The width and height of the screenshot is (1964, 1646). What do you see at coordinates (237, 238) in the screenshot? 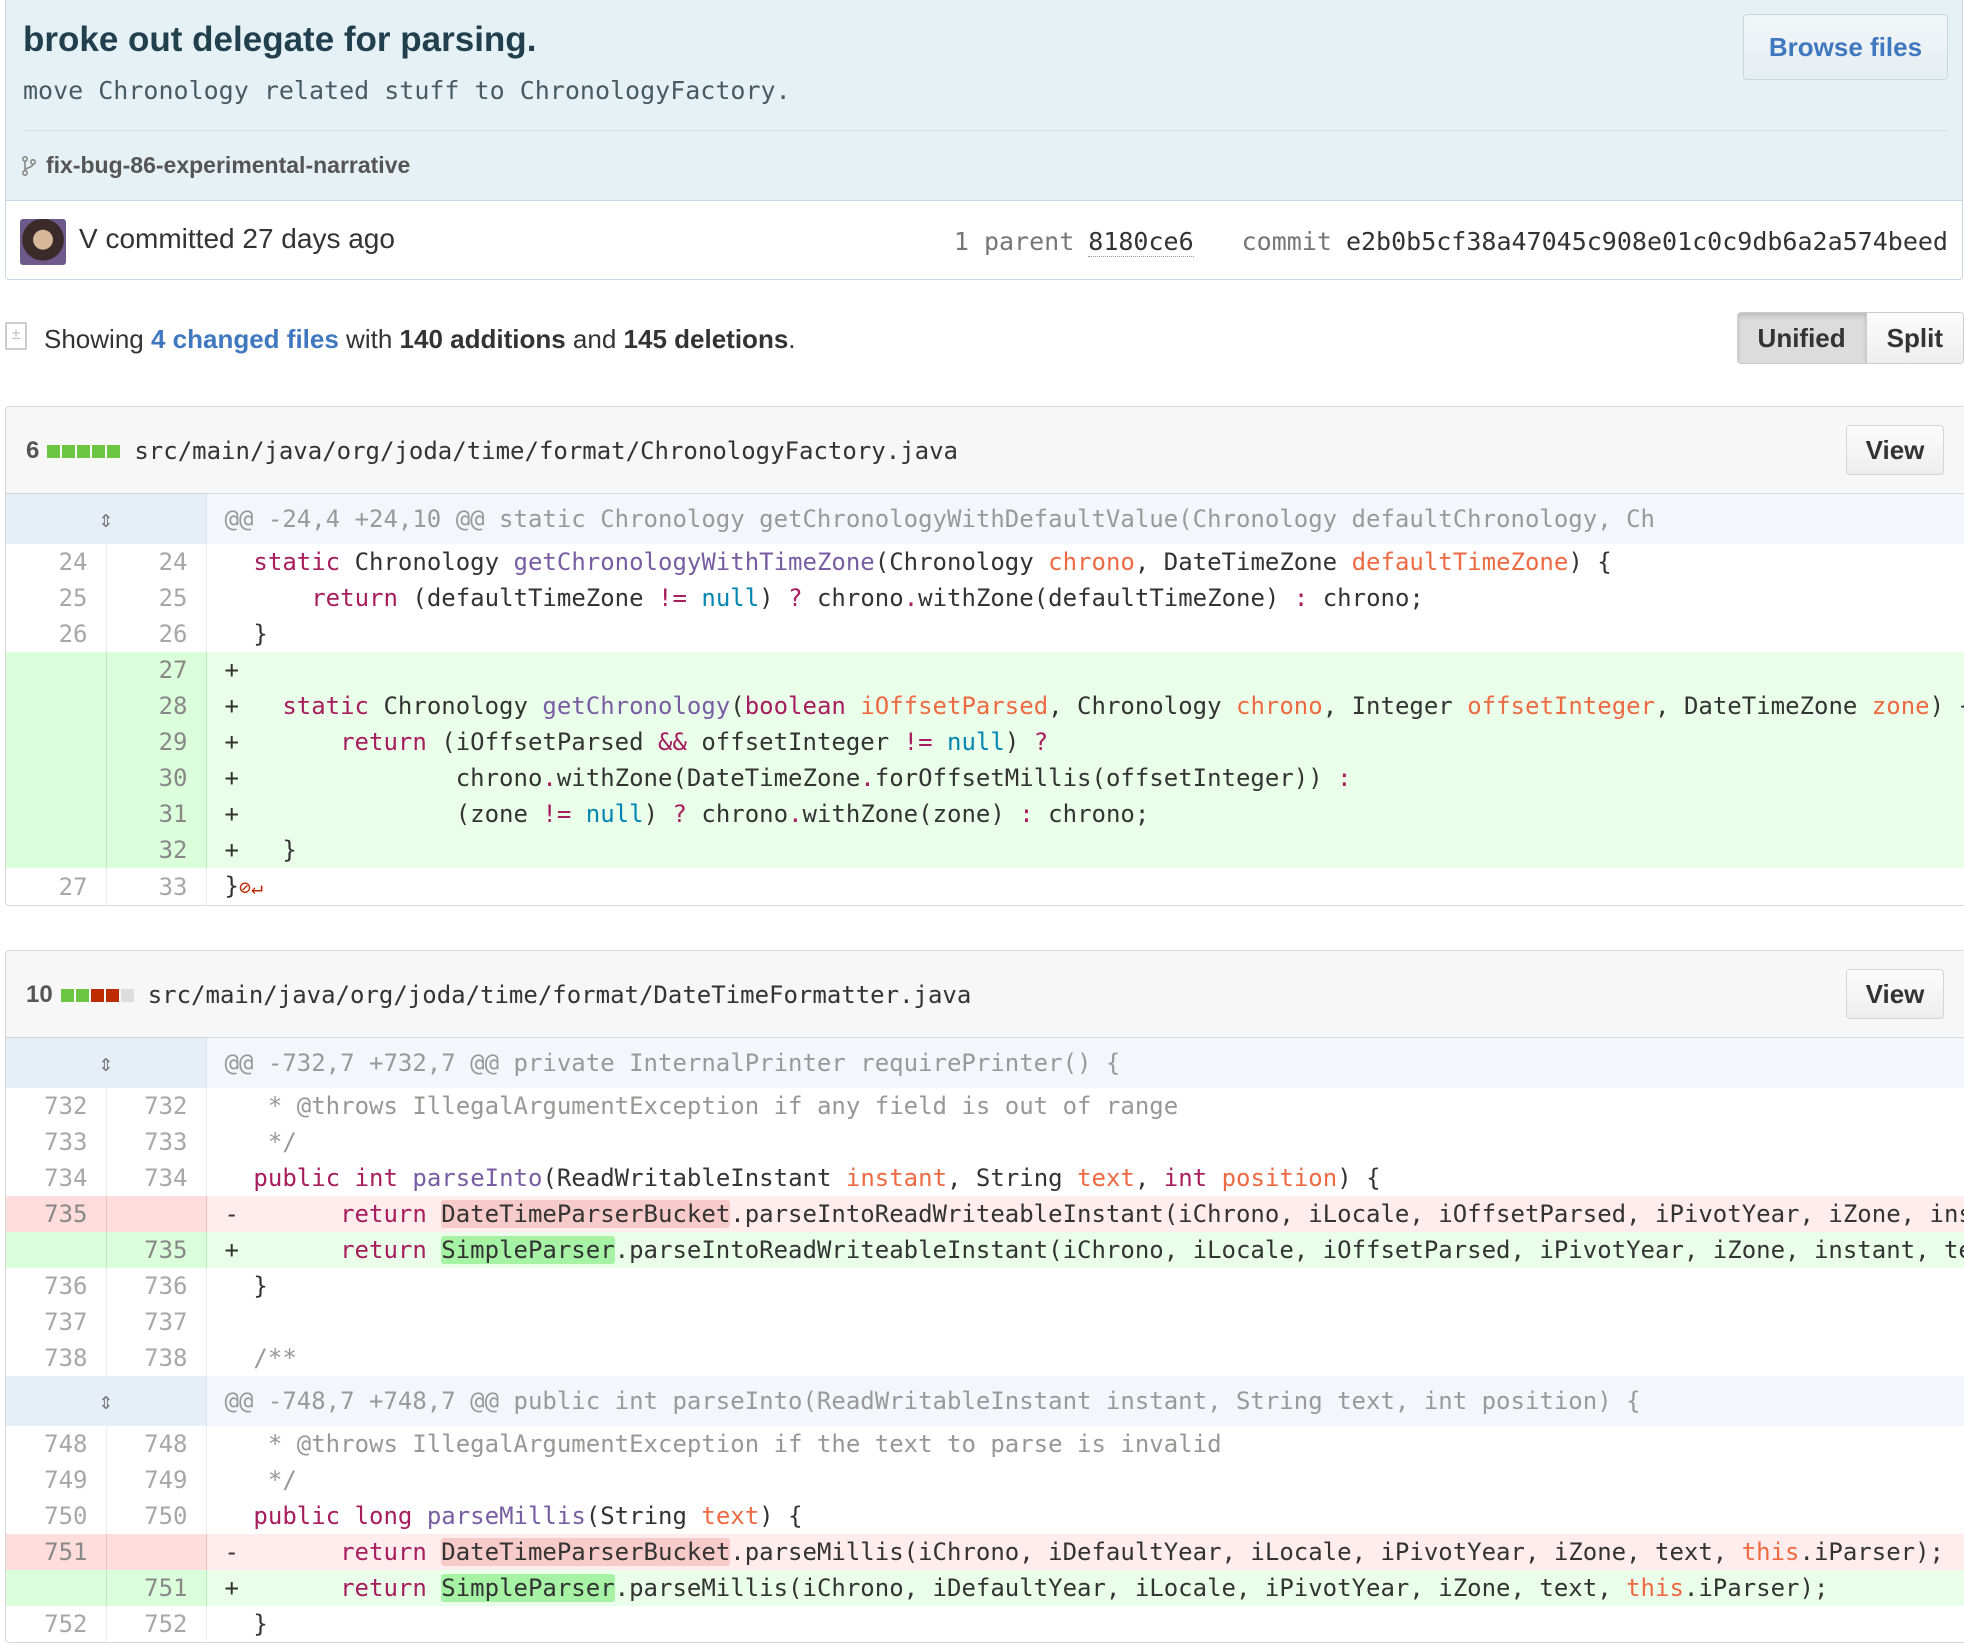
I see `author-line: V committed 27 days ago` at bounding box center [237, 238].